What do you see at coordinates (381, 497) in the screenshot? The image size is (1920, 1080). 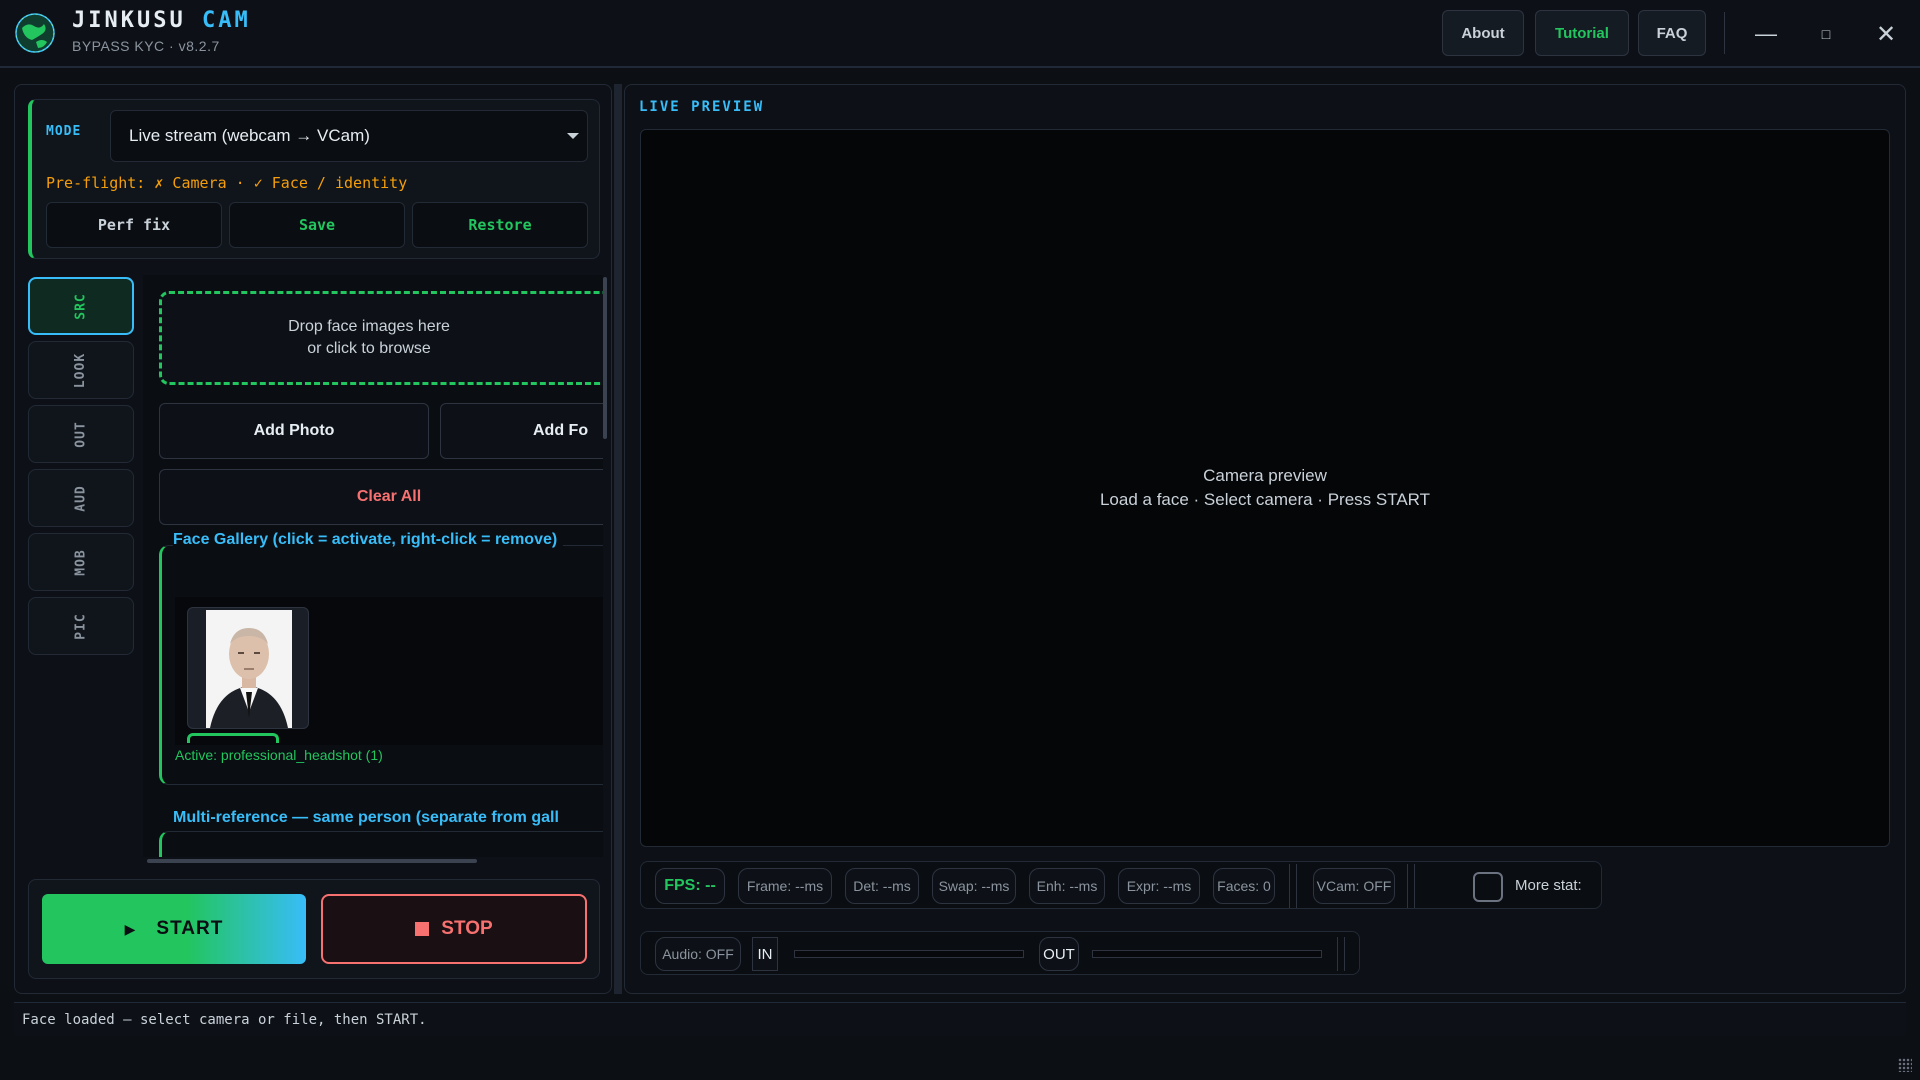 I see `clear-all-button: Clear All` at bounding box center [381, 497].